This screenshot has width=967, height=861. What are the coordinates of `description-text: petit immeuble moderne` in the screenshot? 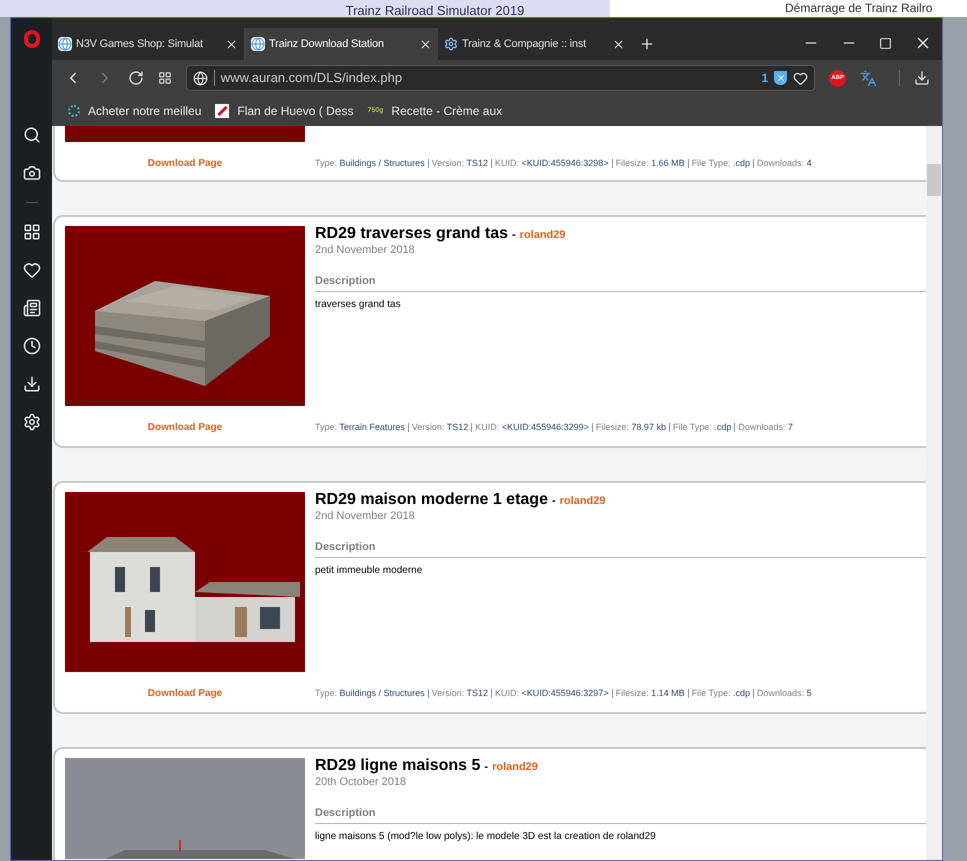 It's located at (369, 571).